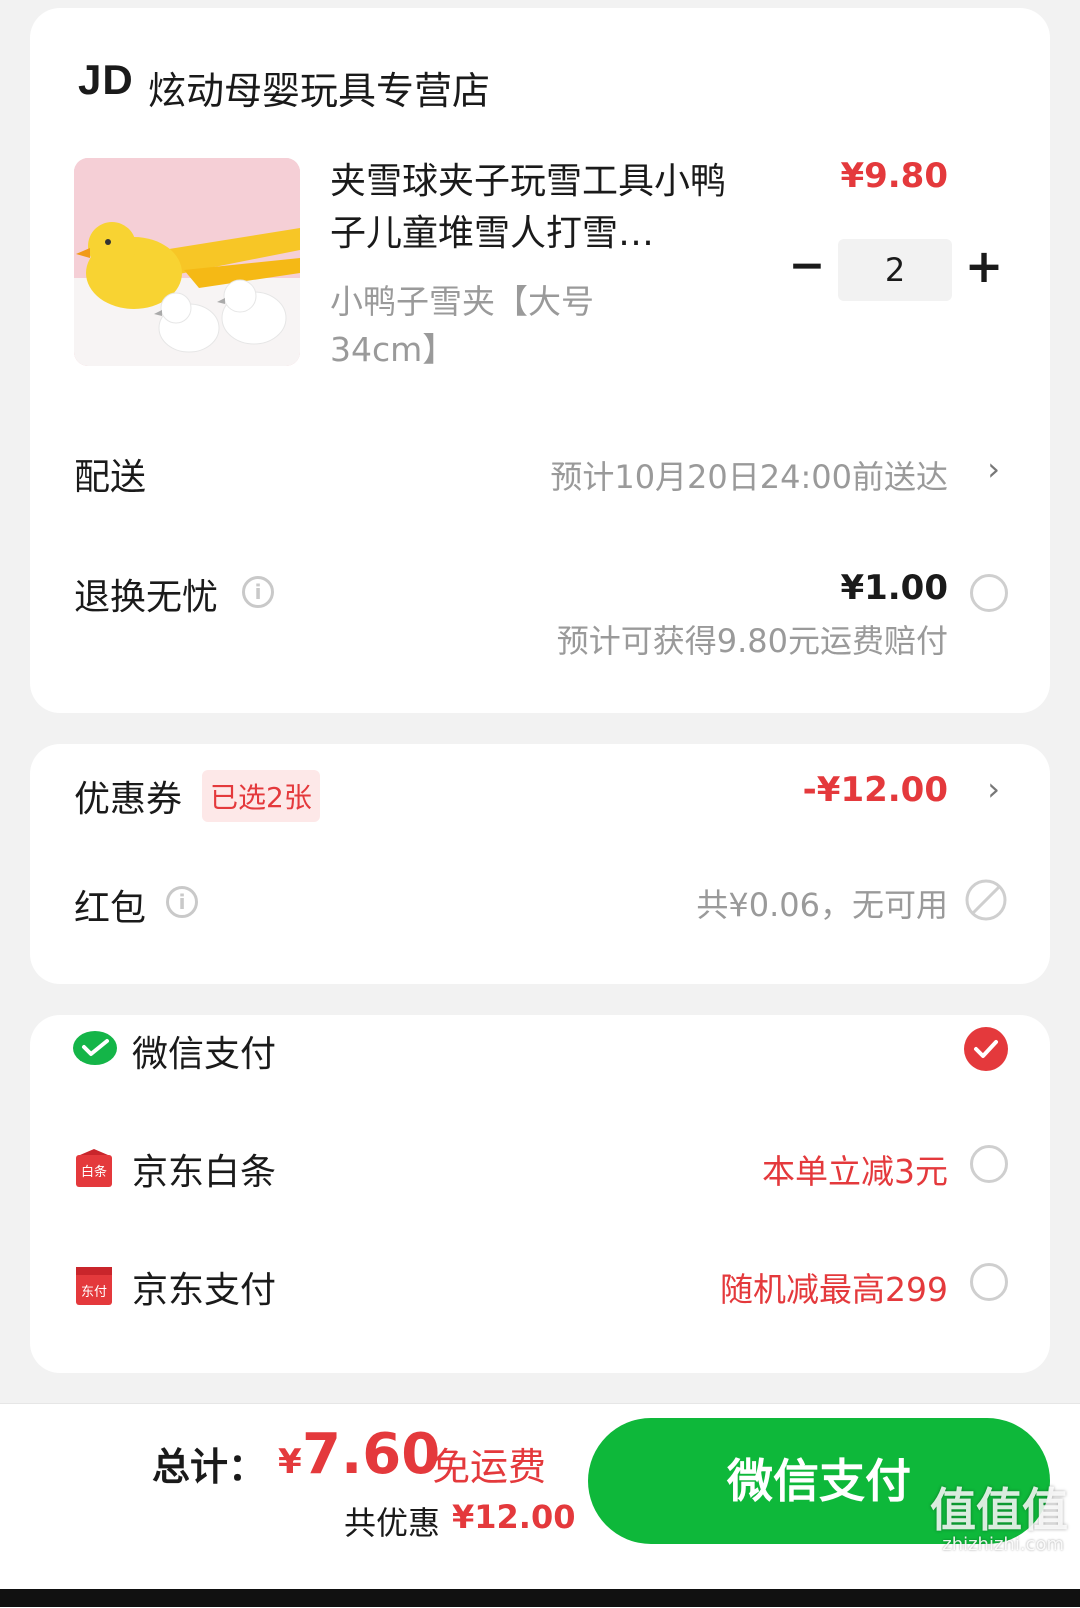 This screenshot has width=1080, height=1608. Describe the element at coordinates (749, 477) in the screenshot. I see `delivery-estimate: 预计10月20日24:00前送达` at that location.